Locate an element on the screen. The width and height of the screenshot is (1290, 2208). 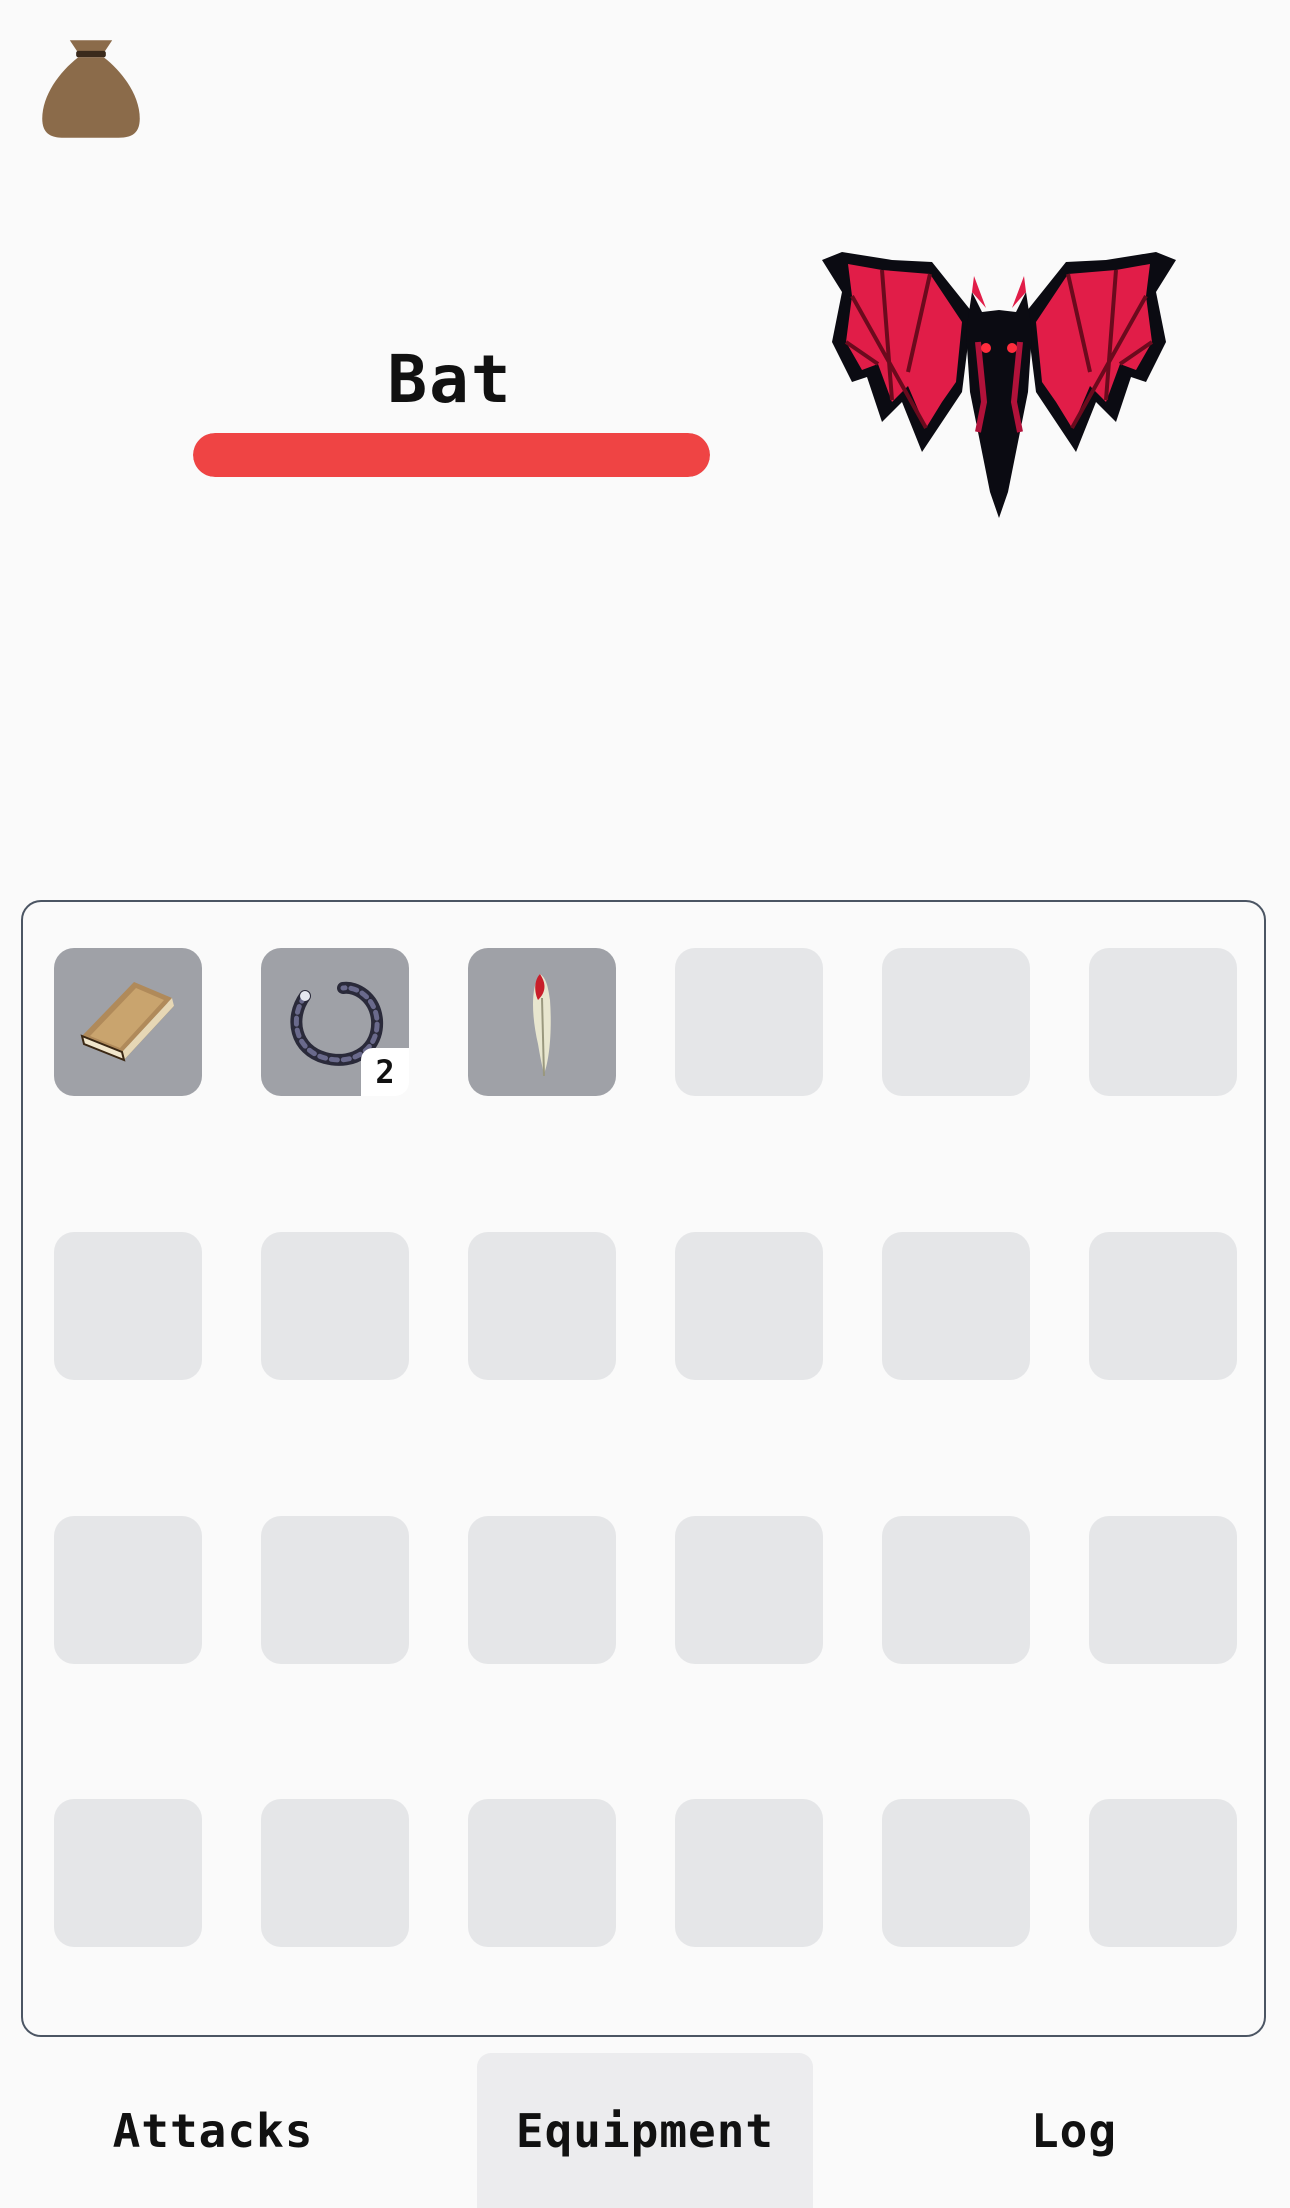
inventory-slot-ring: 2 is located at coordinates (335, 1022).